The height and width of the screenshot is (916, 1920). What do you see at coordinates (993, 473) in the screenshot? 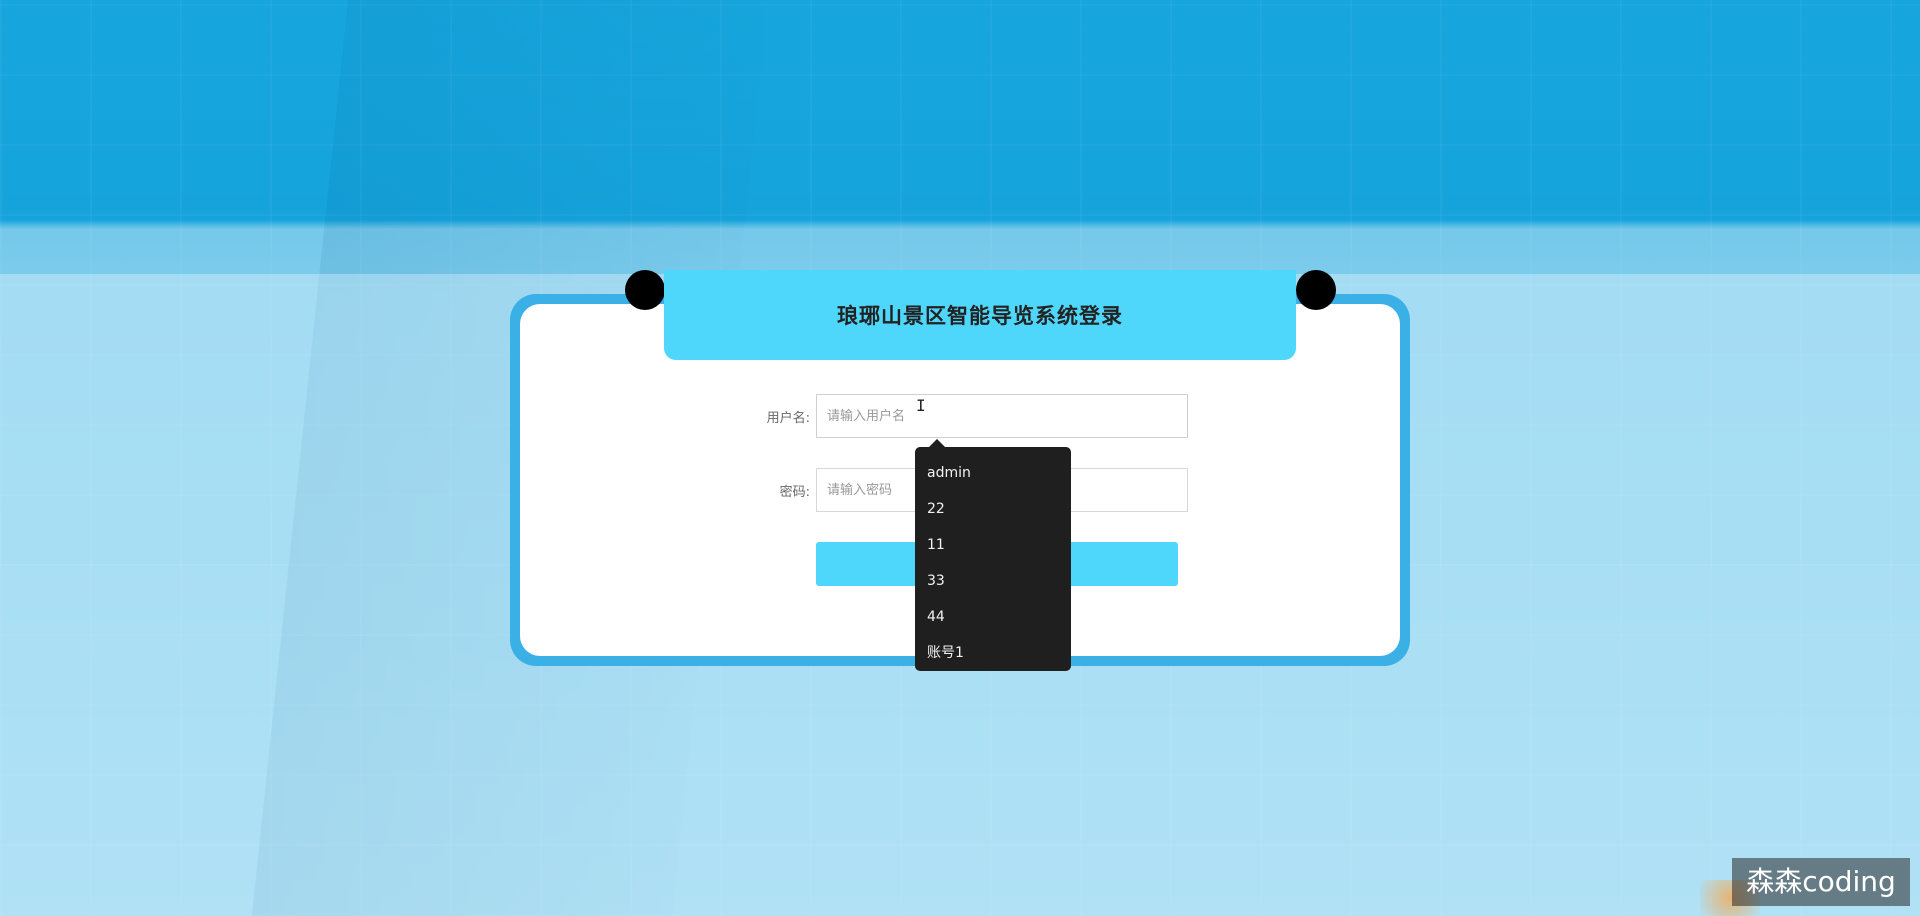
I see `autocomplete-item: admin` at bounding box center [993, 473].